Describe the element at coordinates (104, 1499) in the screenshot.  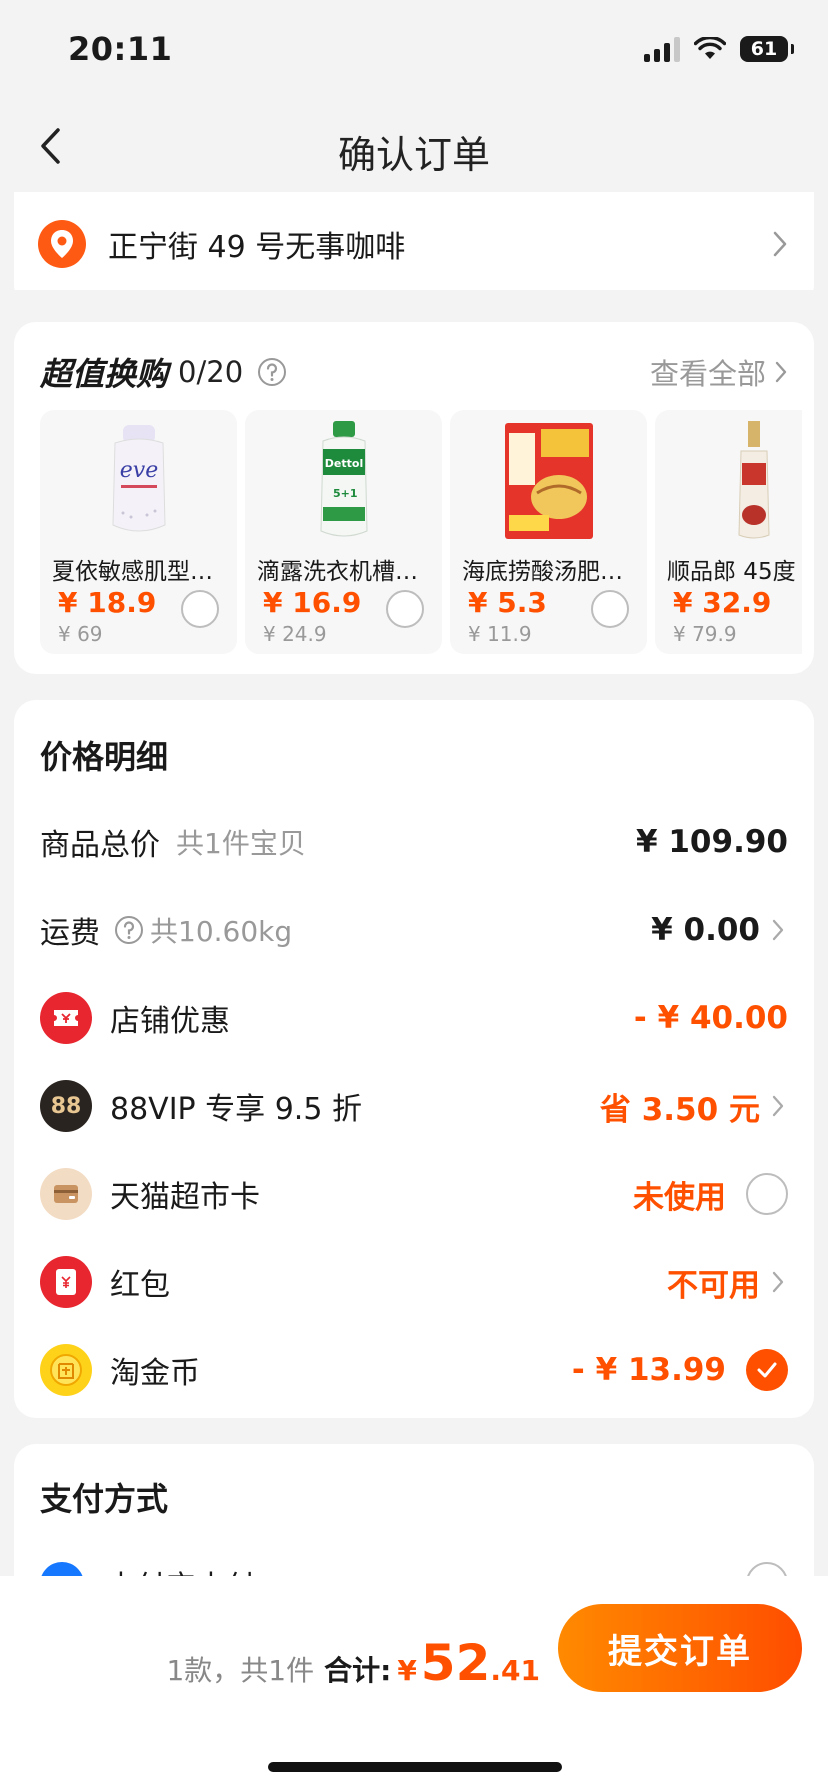
I see `payment-method-title: 支付方式` at that location.